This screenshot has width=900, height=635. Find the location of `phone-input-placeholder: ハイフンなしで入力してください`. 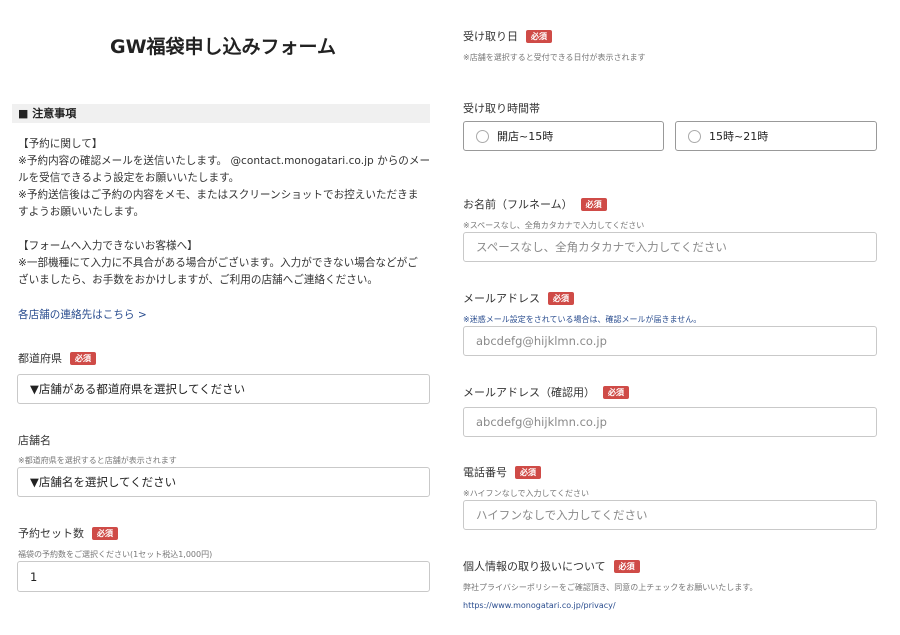

phone-input-placeholder: ハイフンなしで入力してください is located at coordinates (562, 515).